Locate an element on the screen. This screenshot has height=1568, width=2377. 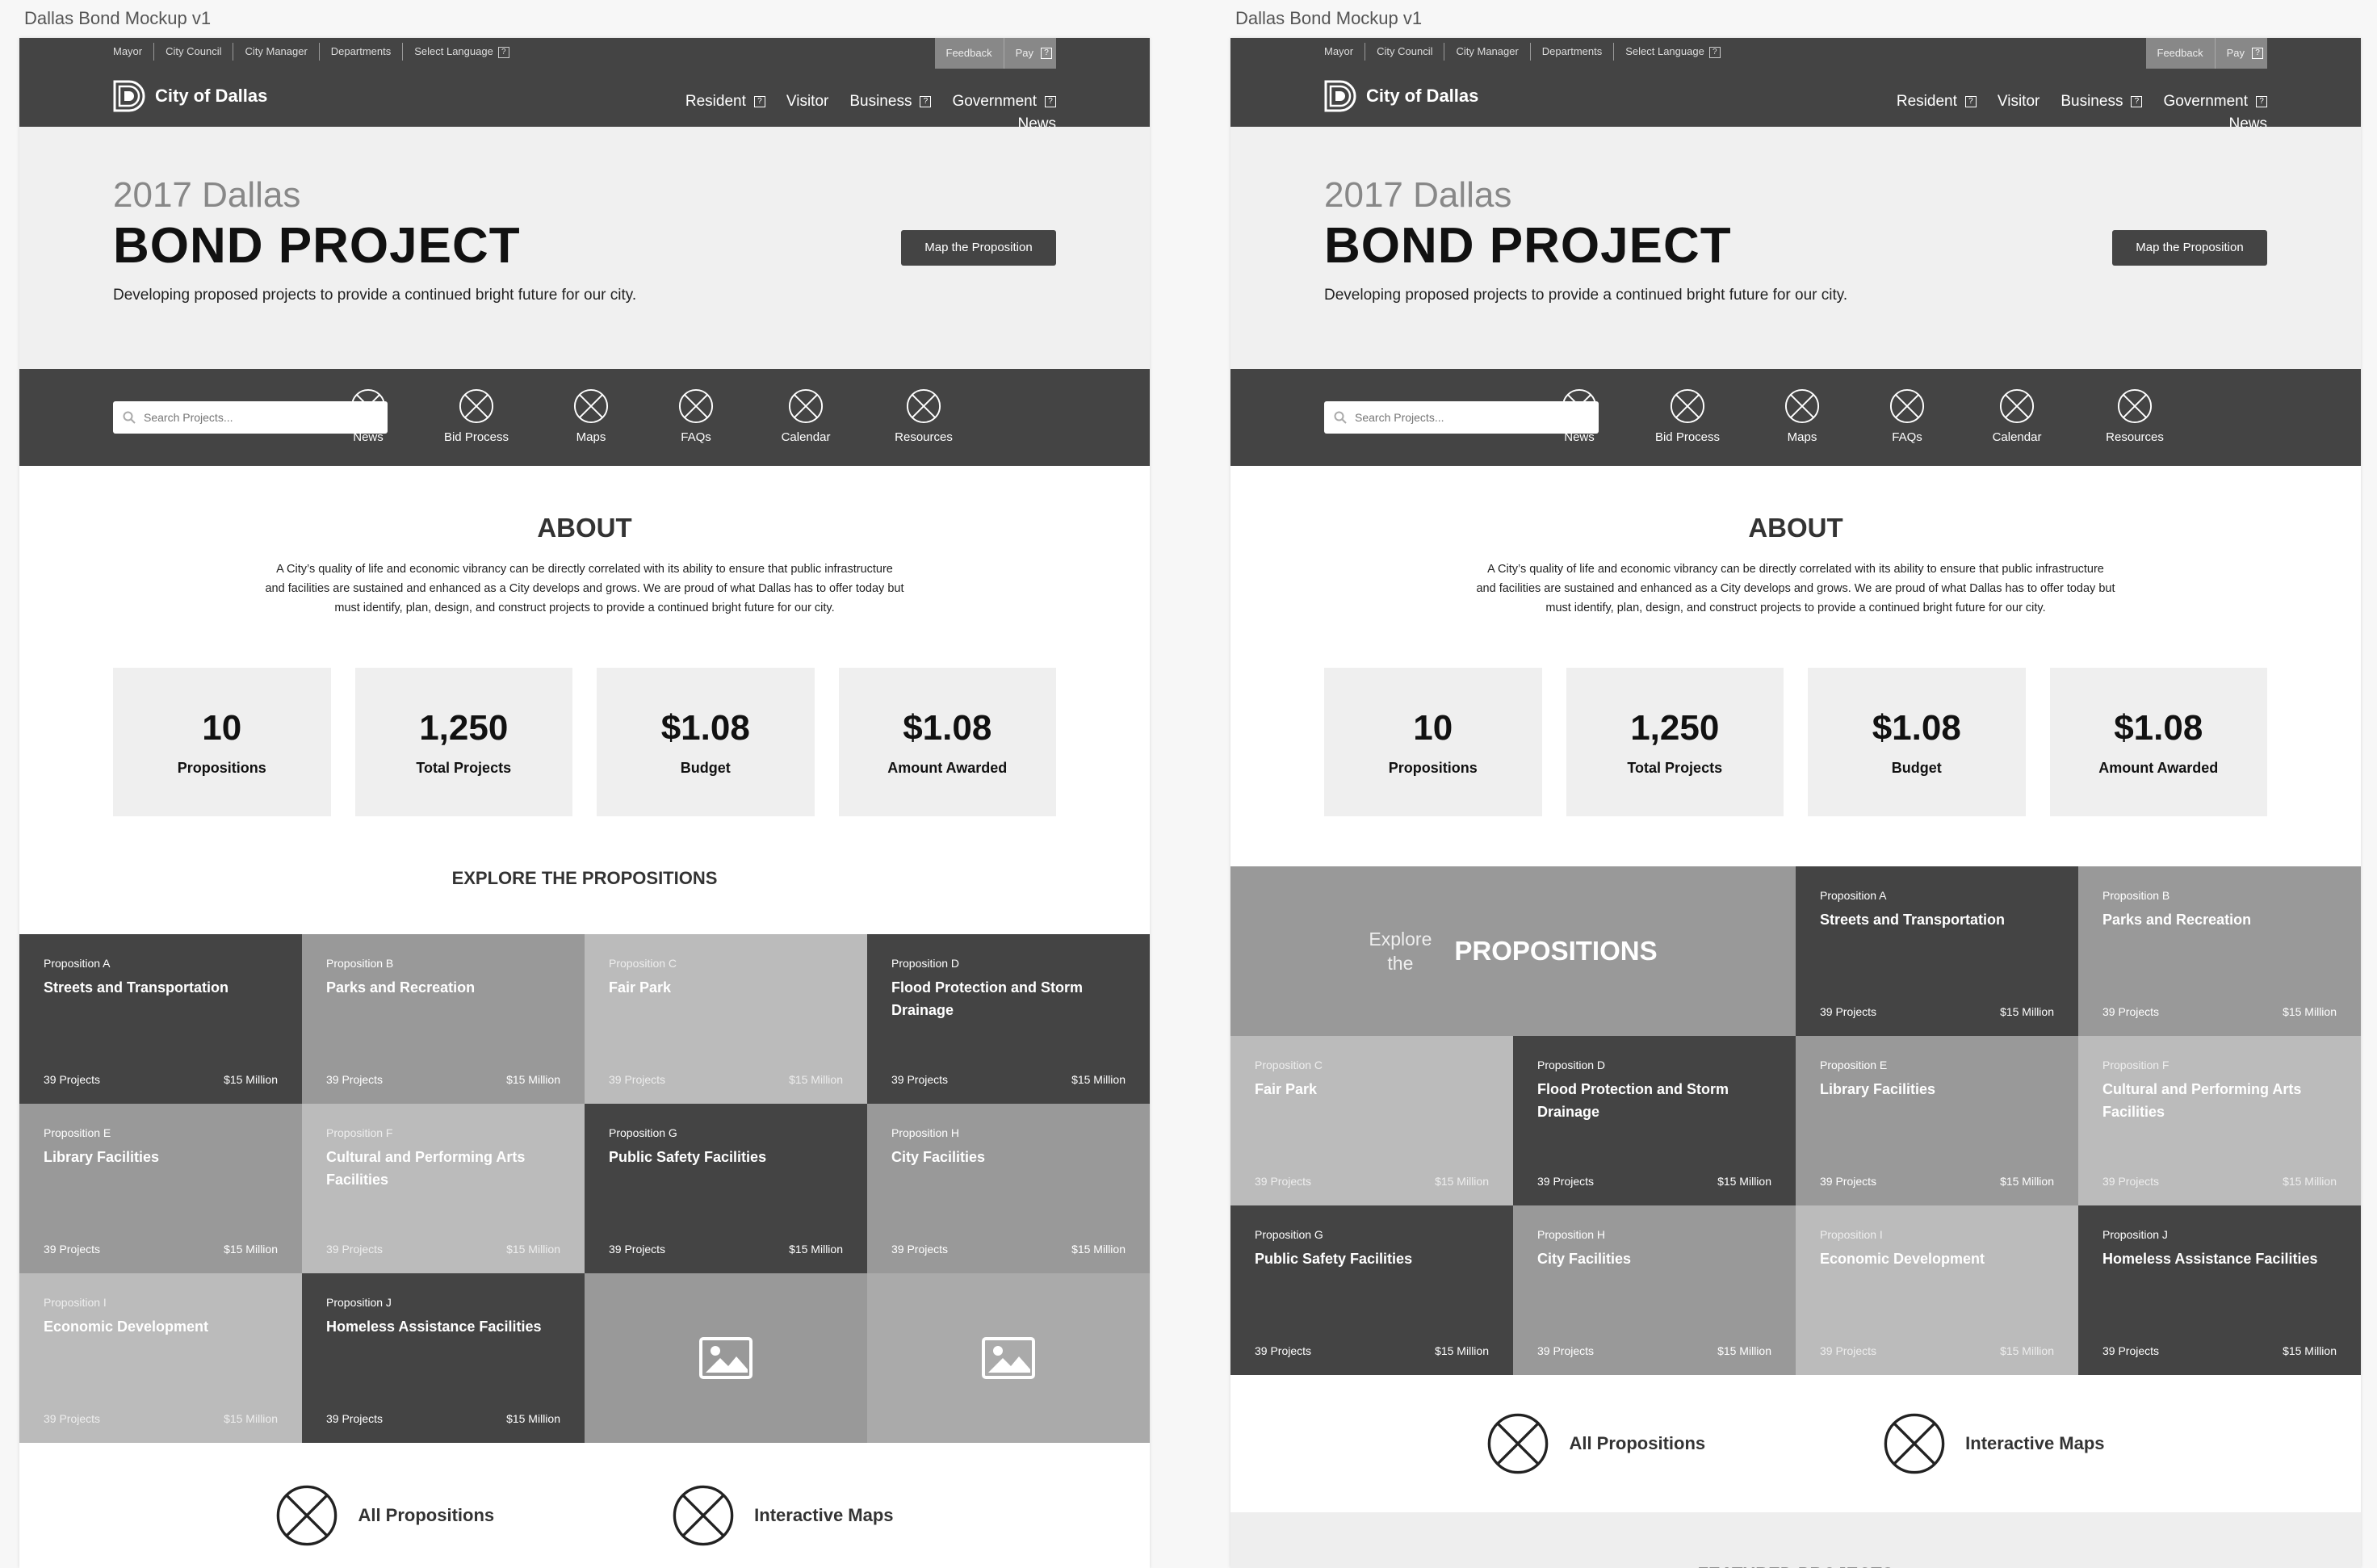
main-nav: Resident? Visitor Business? Government? is located at coordinates (870, 102).